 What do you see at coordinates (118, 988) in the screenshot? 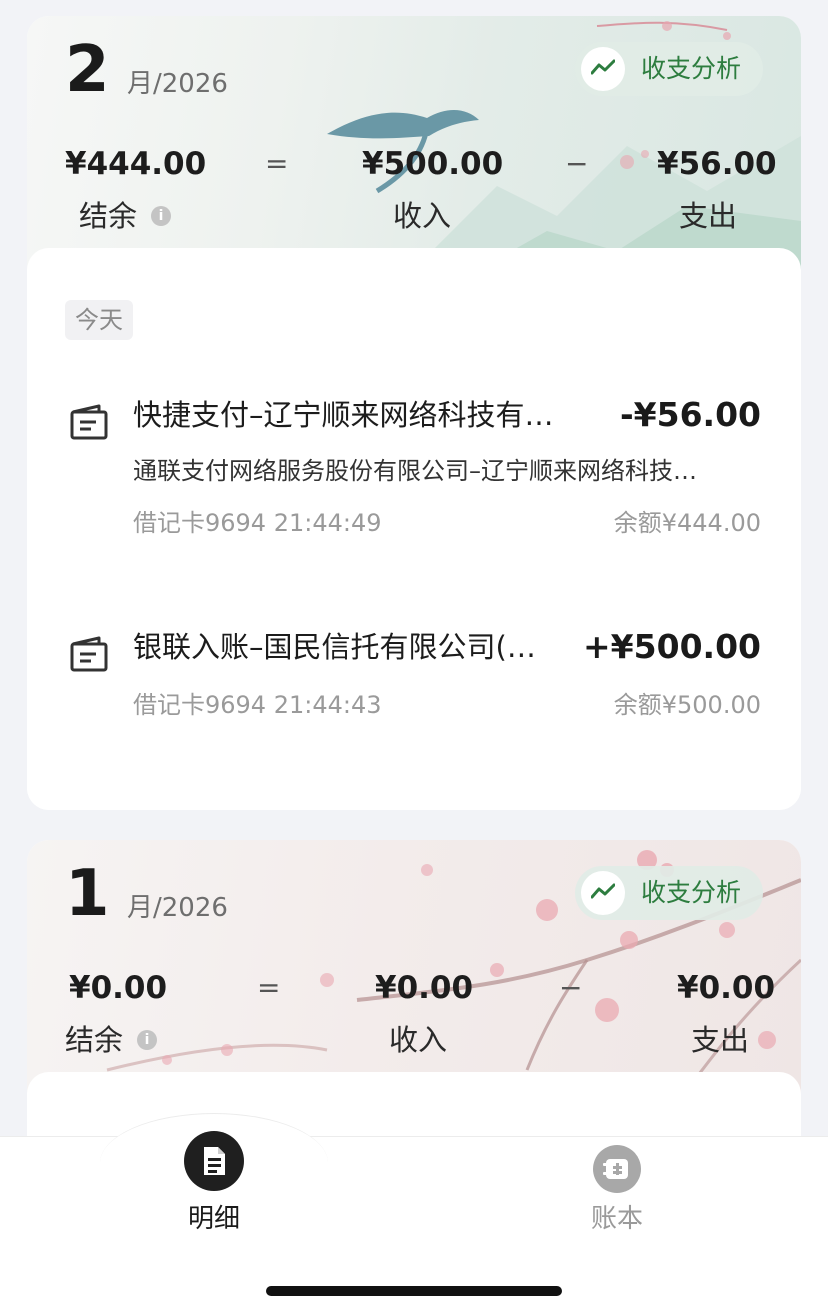
I see `balance-amount: ¥0.00` at bounding box center [118, 988].